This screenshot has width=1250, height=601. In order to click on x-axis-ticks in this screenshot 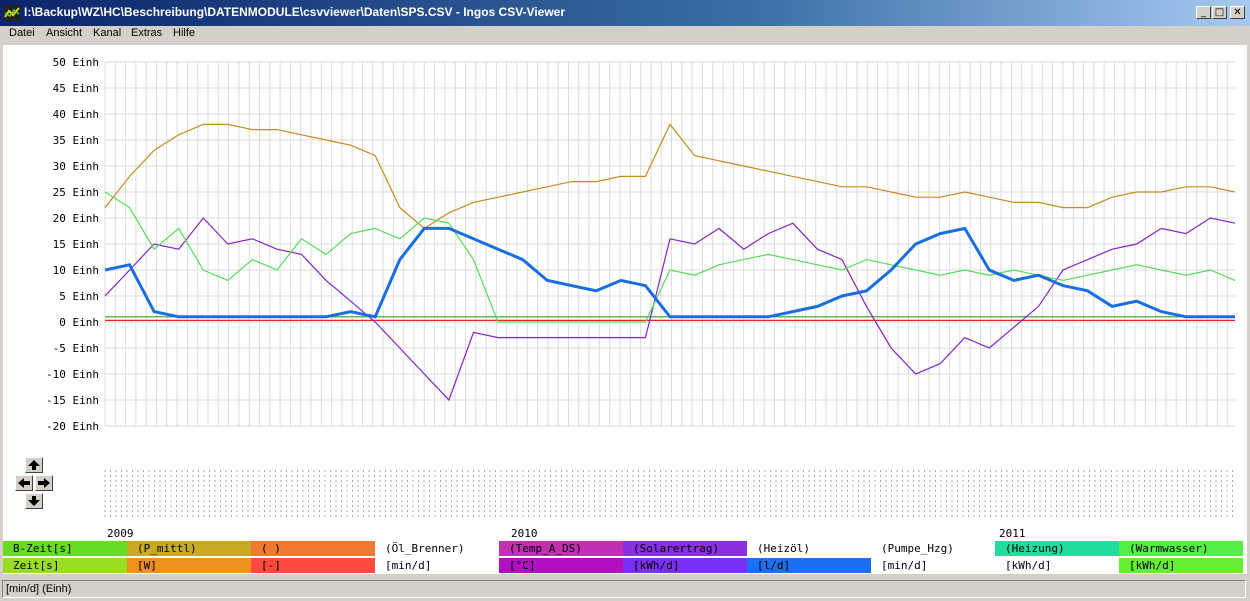, I will do `click(668, 494)`.